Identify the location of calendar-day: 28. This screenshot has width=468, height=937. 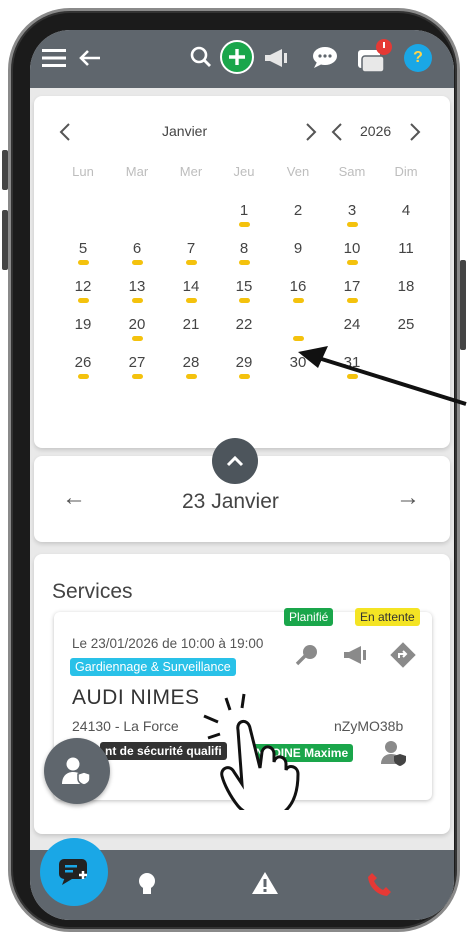
(191, 366).